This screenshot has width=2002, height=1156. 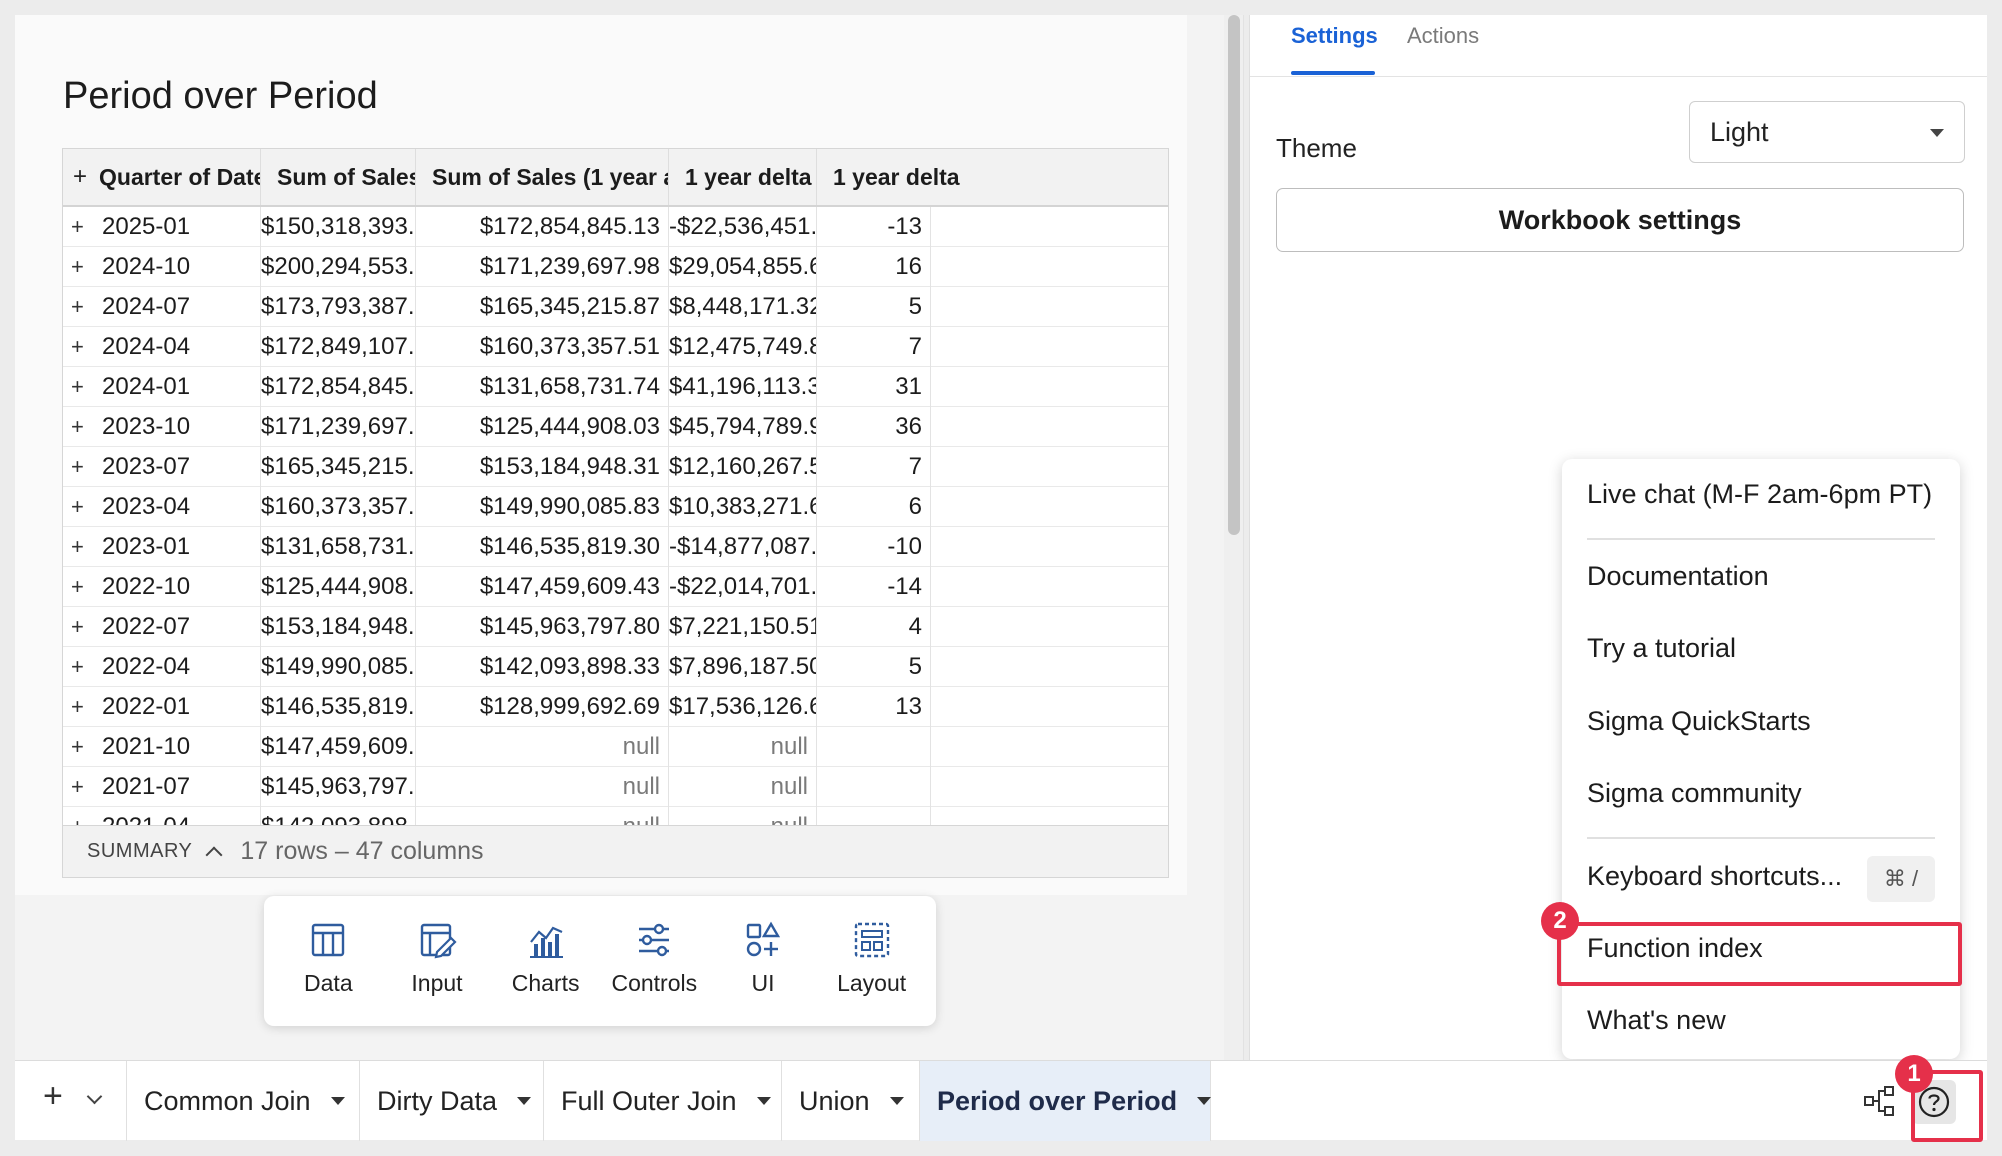 I want to click on tab-settings: Settings, so click(x=1334, y=36).